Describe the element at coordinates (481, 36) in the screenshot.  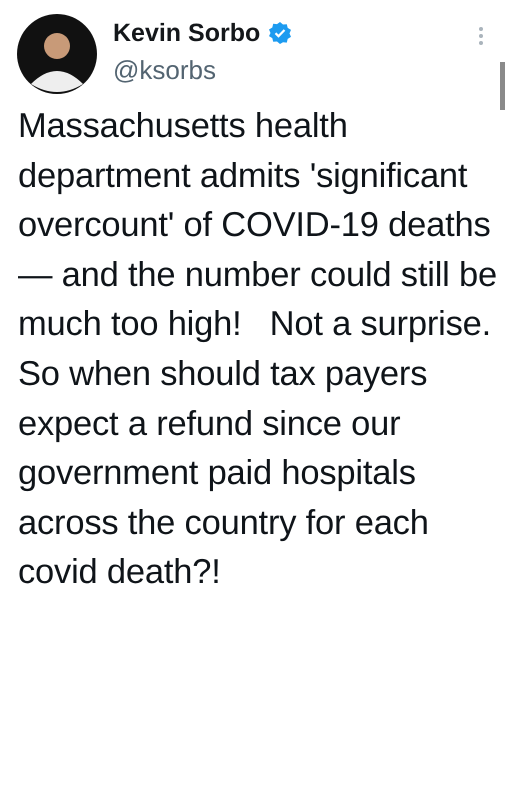
I see `more-icon` at that location.